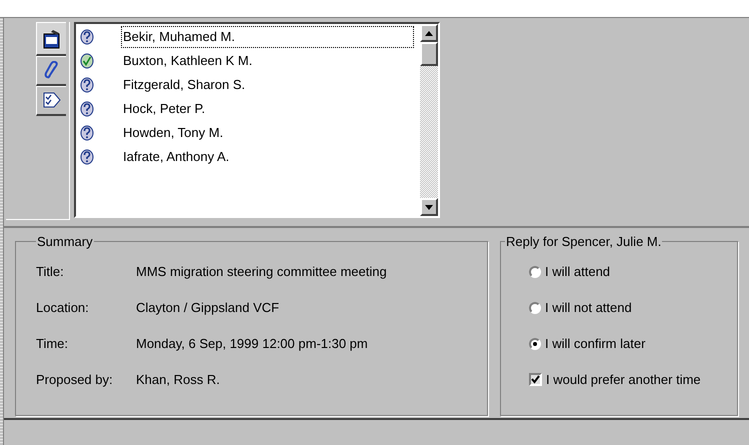 Image resolution: width=749 pixels, height=445 pixels. I want to click on scroll-thumb, so click(429, 54).